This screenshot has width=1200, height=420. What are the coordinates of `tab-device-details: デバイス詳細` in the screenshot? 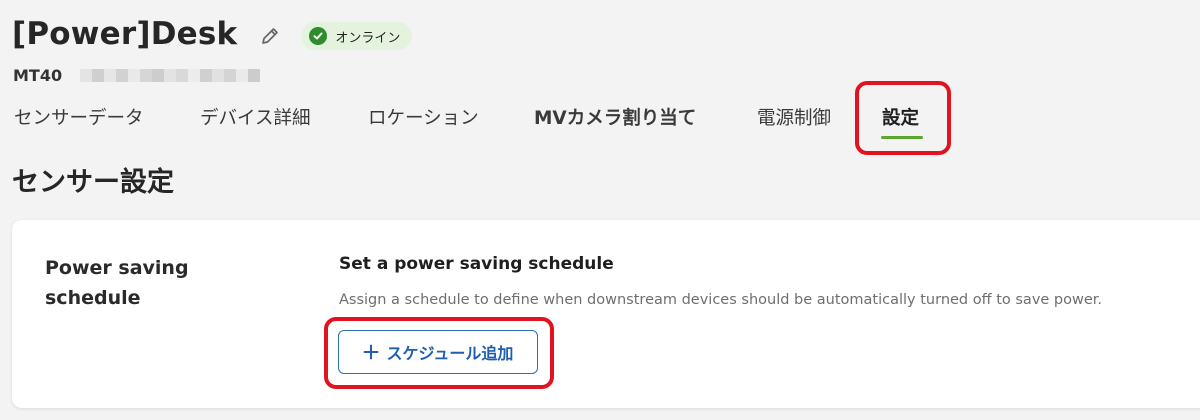 It's located at (255, 117).